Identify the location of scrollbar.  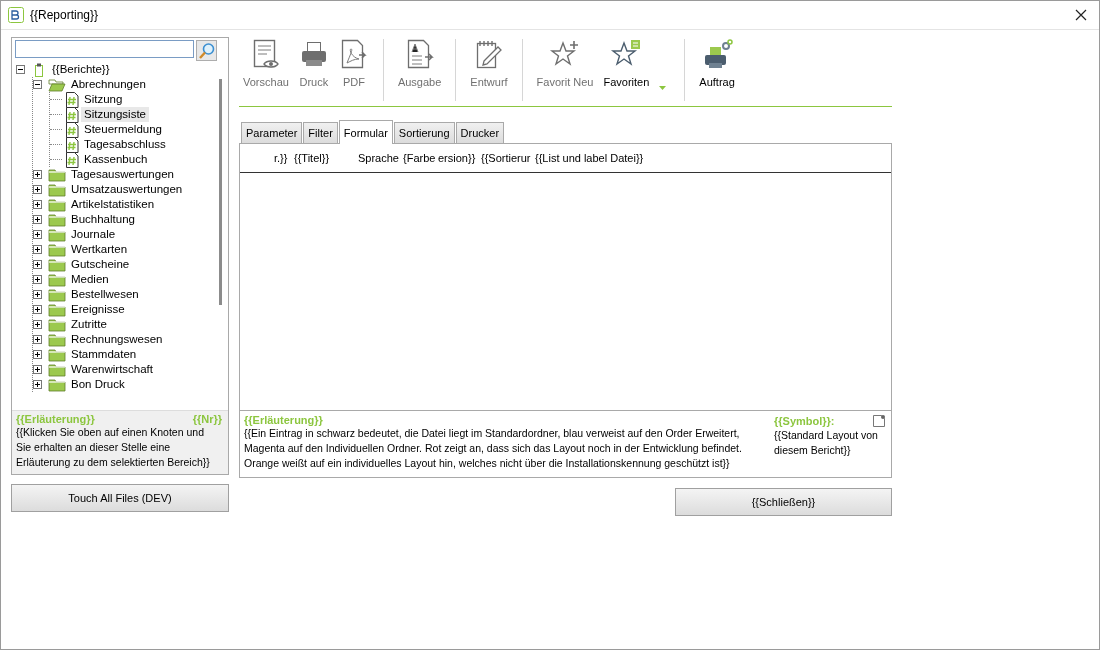
(220, 192).